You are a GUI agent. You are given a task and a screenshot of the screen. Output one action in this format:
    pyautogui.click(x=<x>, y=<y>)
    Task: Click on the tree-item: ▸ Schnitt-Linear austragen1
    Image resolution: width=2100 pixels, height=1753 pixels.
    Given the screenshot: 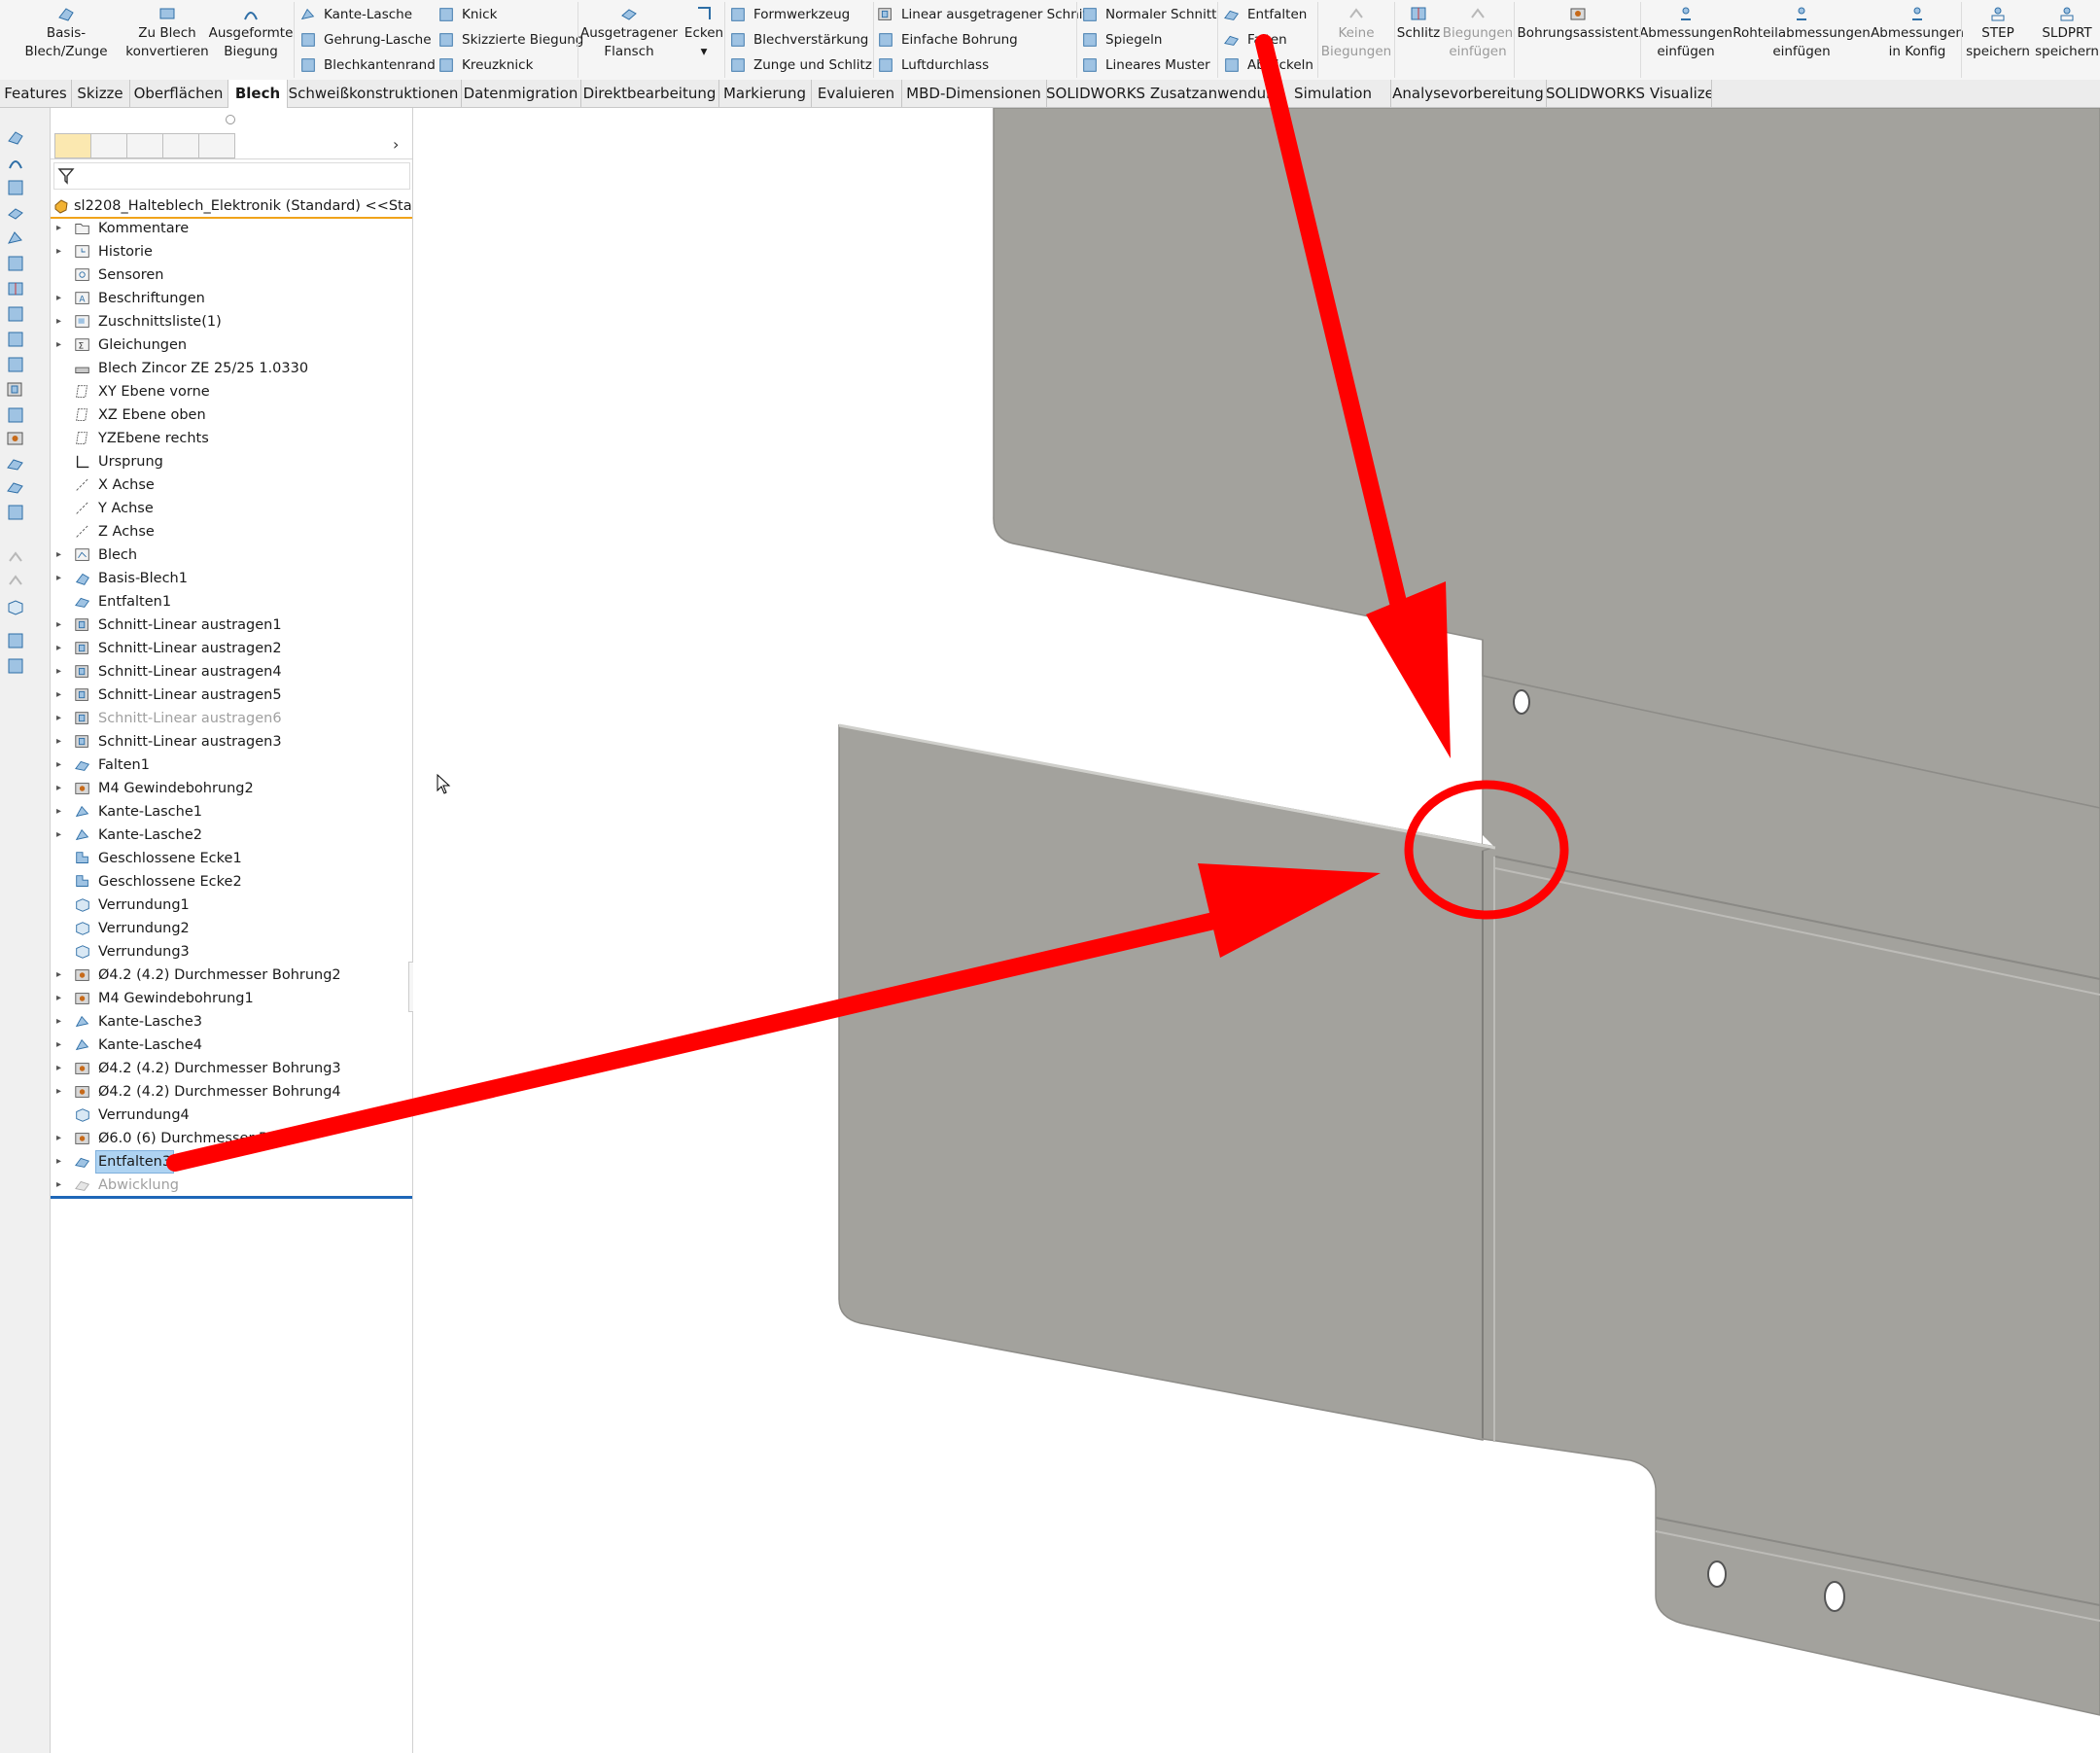 What is the action you would take?
    pyautogui.click(x=231, y=625)
    